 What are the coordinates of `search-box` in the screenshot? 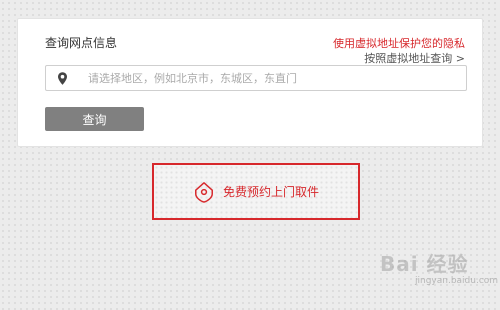 It's located at (256, 78).